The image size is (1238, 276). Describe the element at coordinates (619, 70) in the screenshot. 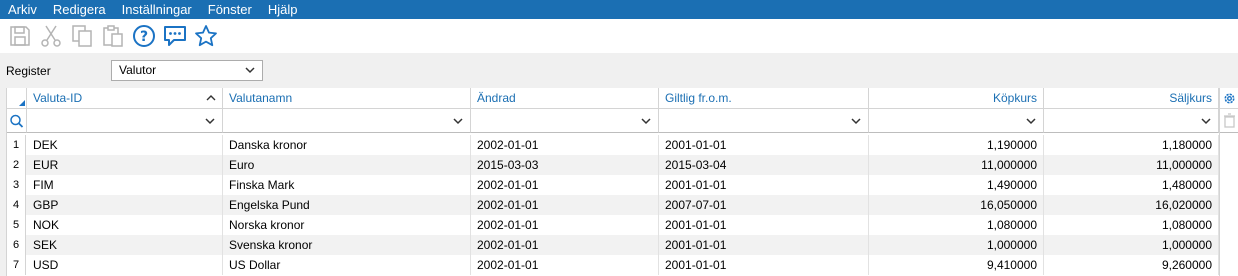

I see `register-row: Register Valutor` at that location.